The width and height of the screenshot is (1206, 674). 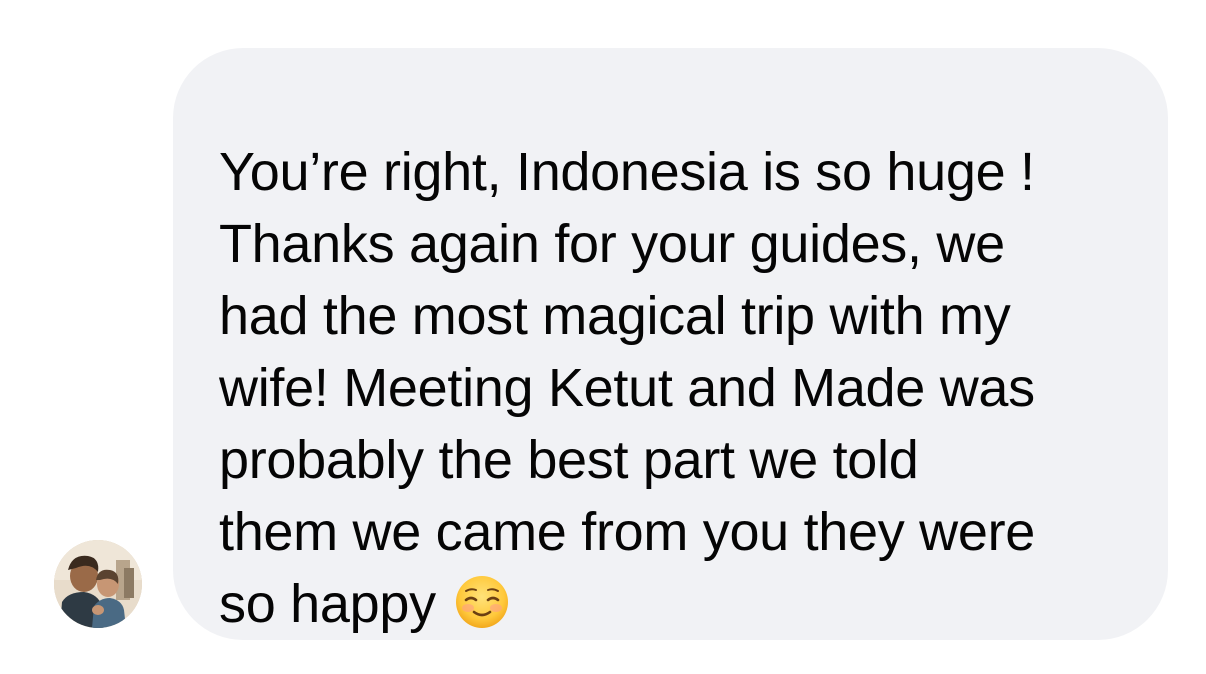 I want to click on sender-avatar, so click(x=98, y=584).